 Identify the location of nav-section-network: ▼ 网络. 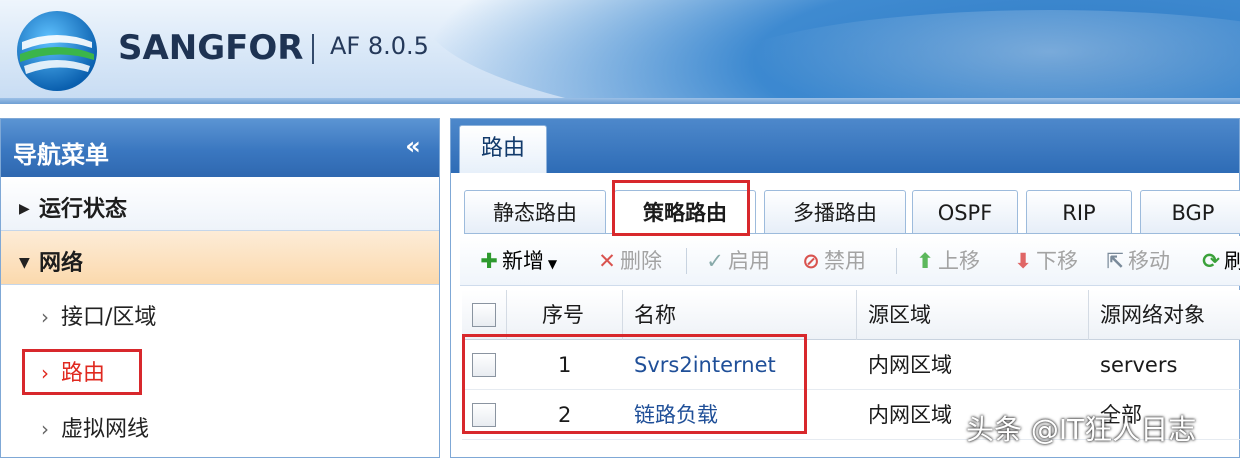
(220, 258).